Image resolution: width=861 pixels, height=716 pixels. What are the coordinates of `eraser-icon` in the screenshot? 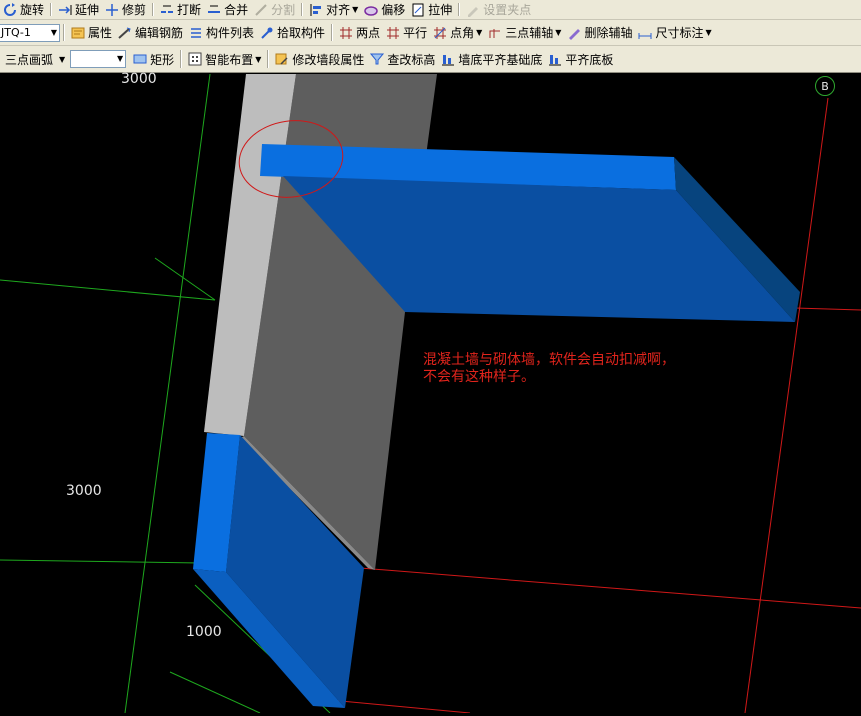 It's located at (574, 33).